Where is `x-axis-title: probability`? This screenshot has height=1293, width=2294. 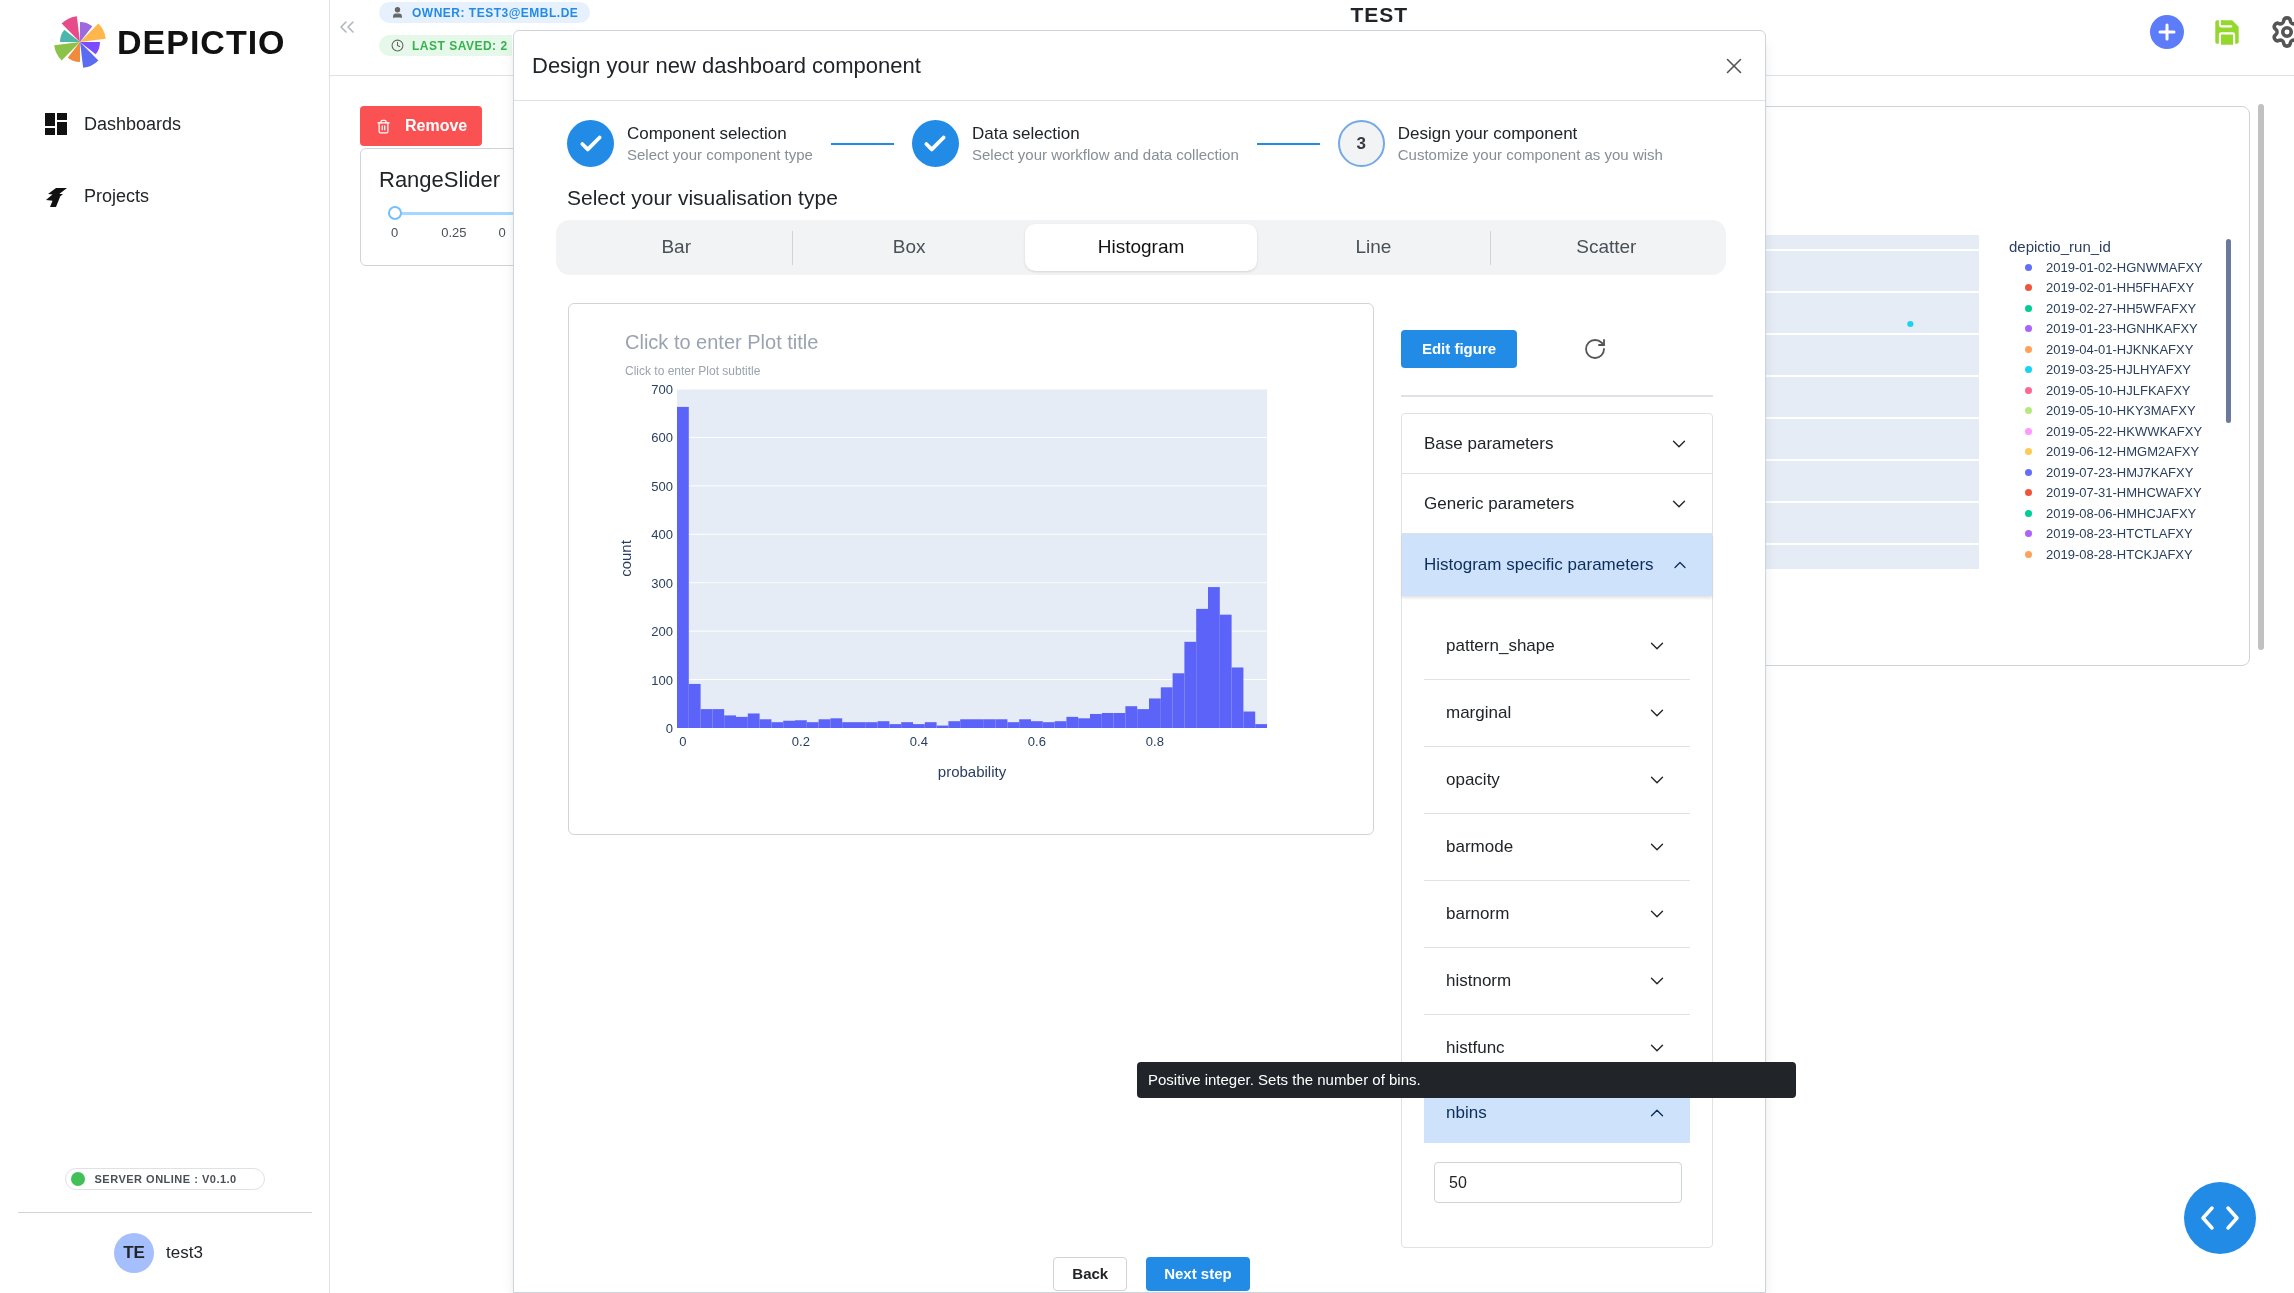
x-axis-title: probability is located at coordinates (972, 771).